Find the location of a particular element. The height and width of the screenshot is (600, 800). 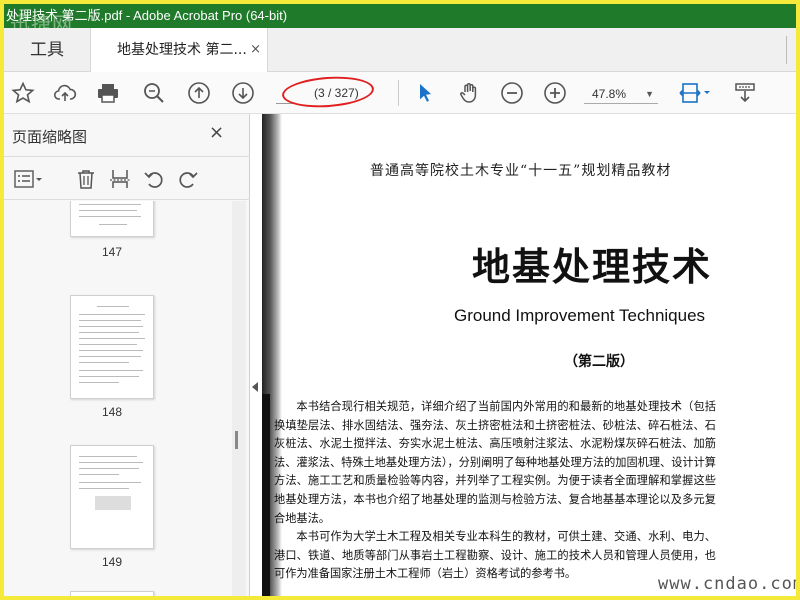

scroll-mode-icon is located at coordinates (745, 93).